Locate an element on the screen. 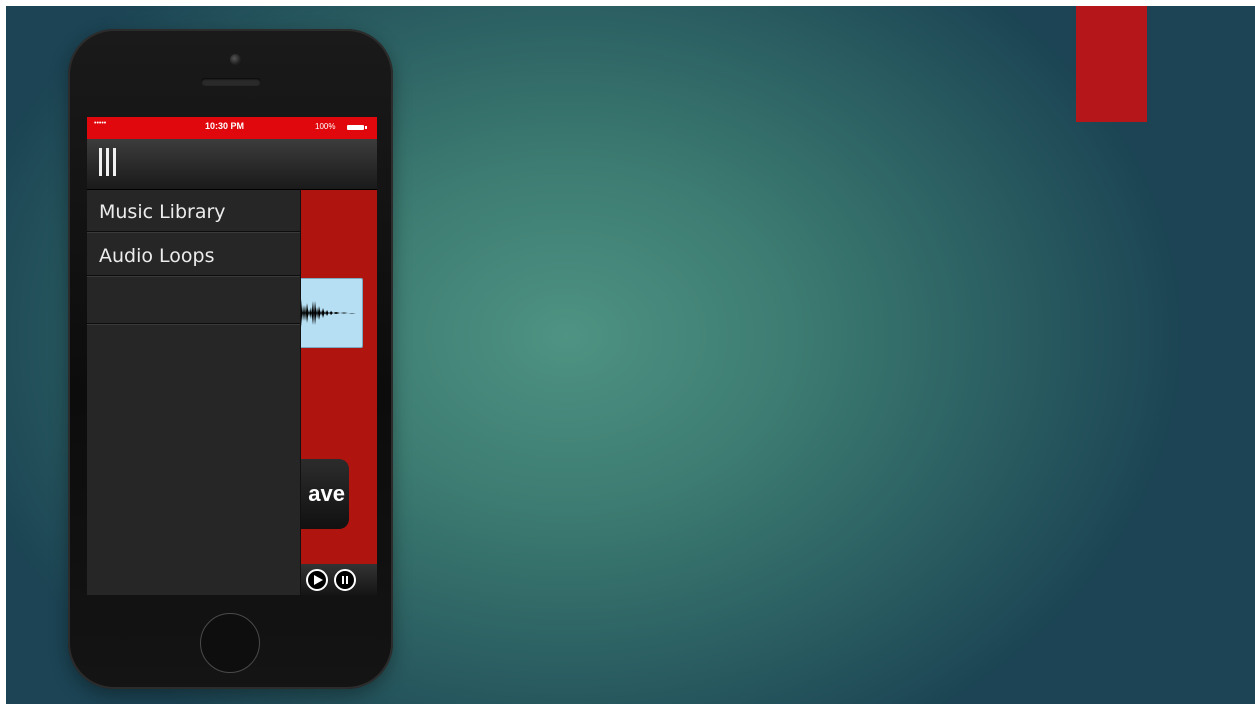 The image size is (1255, 704). audio-waveform-icon is located at coordinates (330, 313).